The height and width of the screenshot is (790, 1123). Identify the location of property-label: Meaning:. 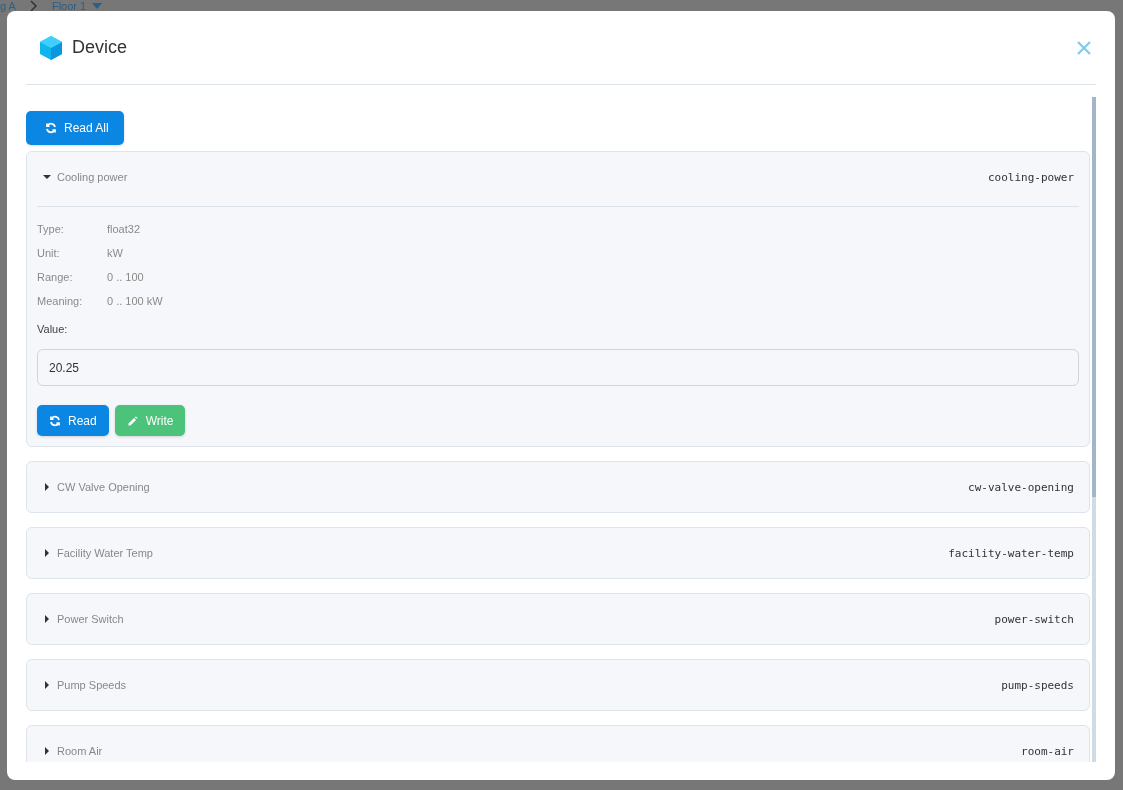
(60, 301).